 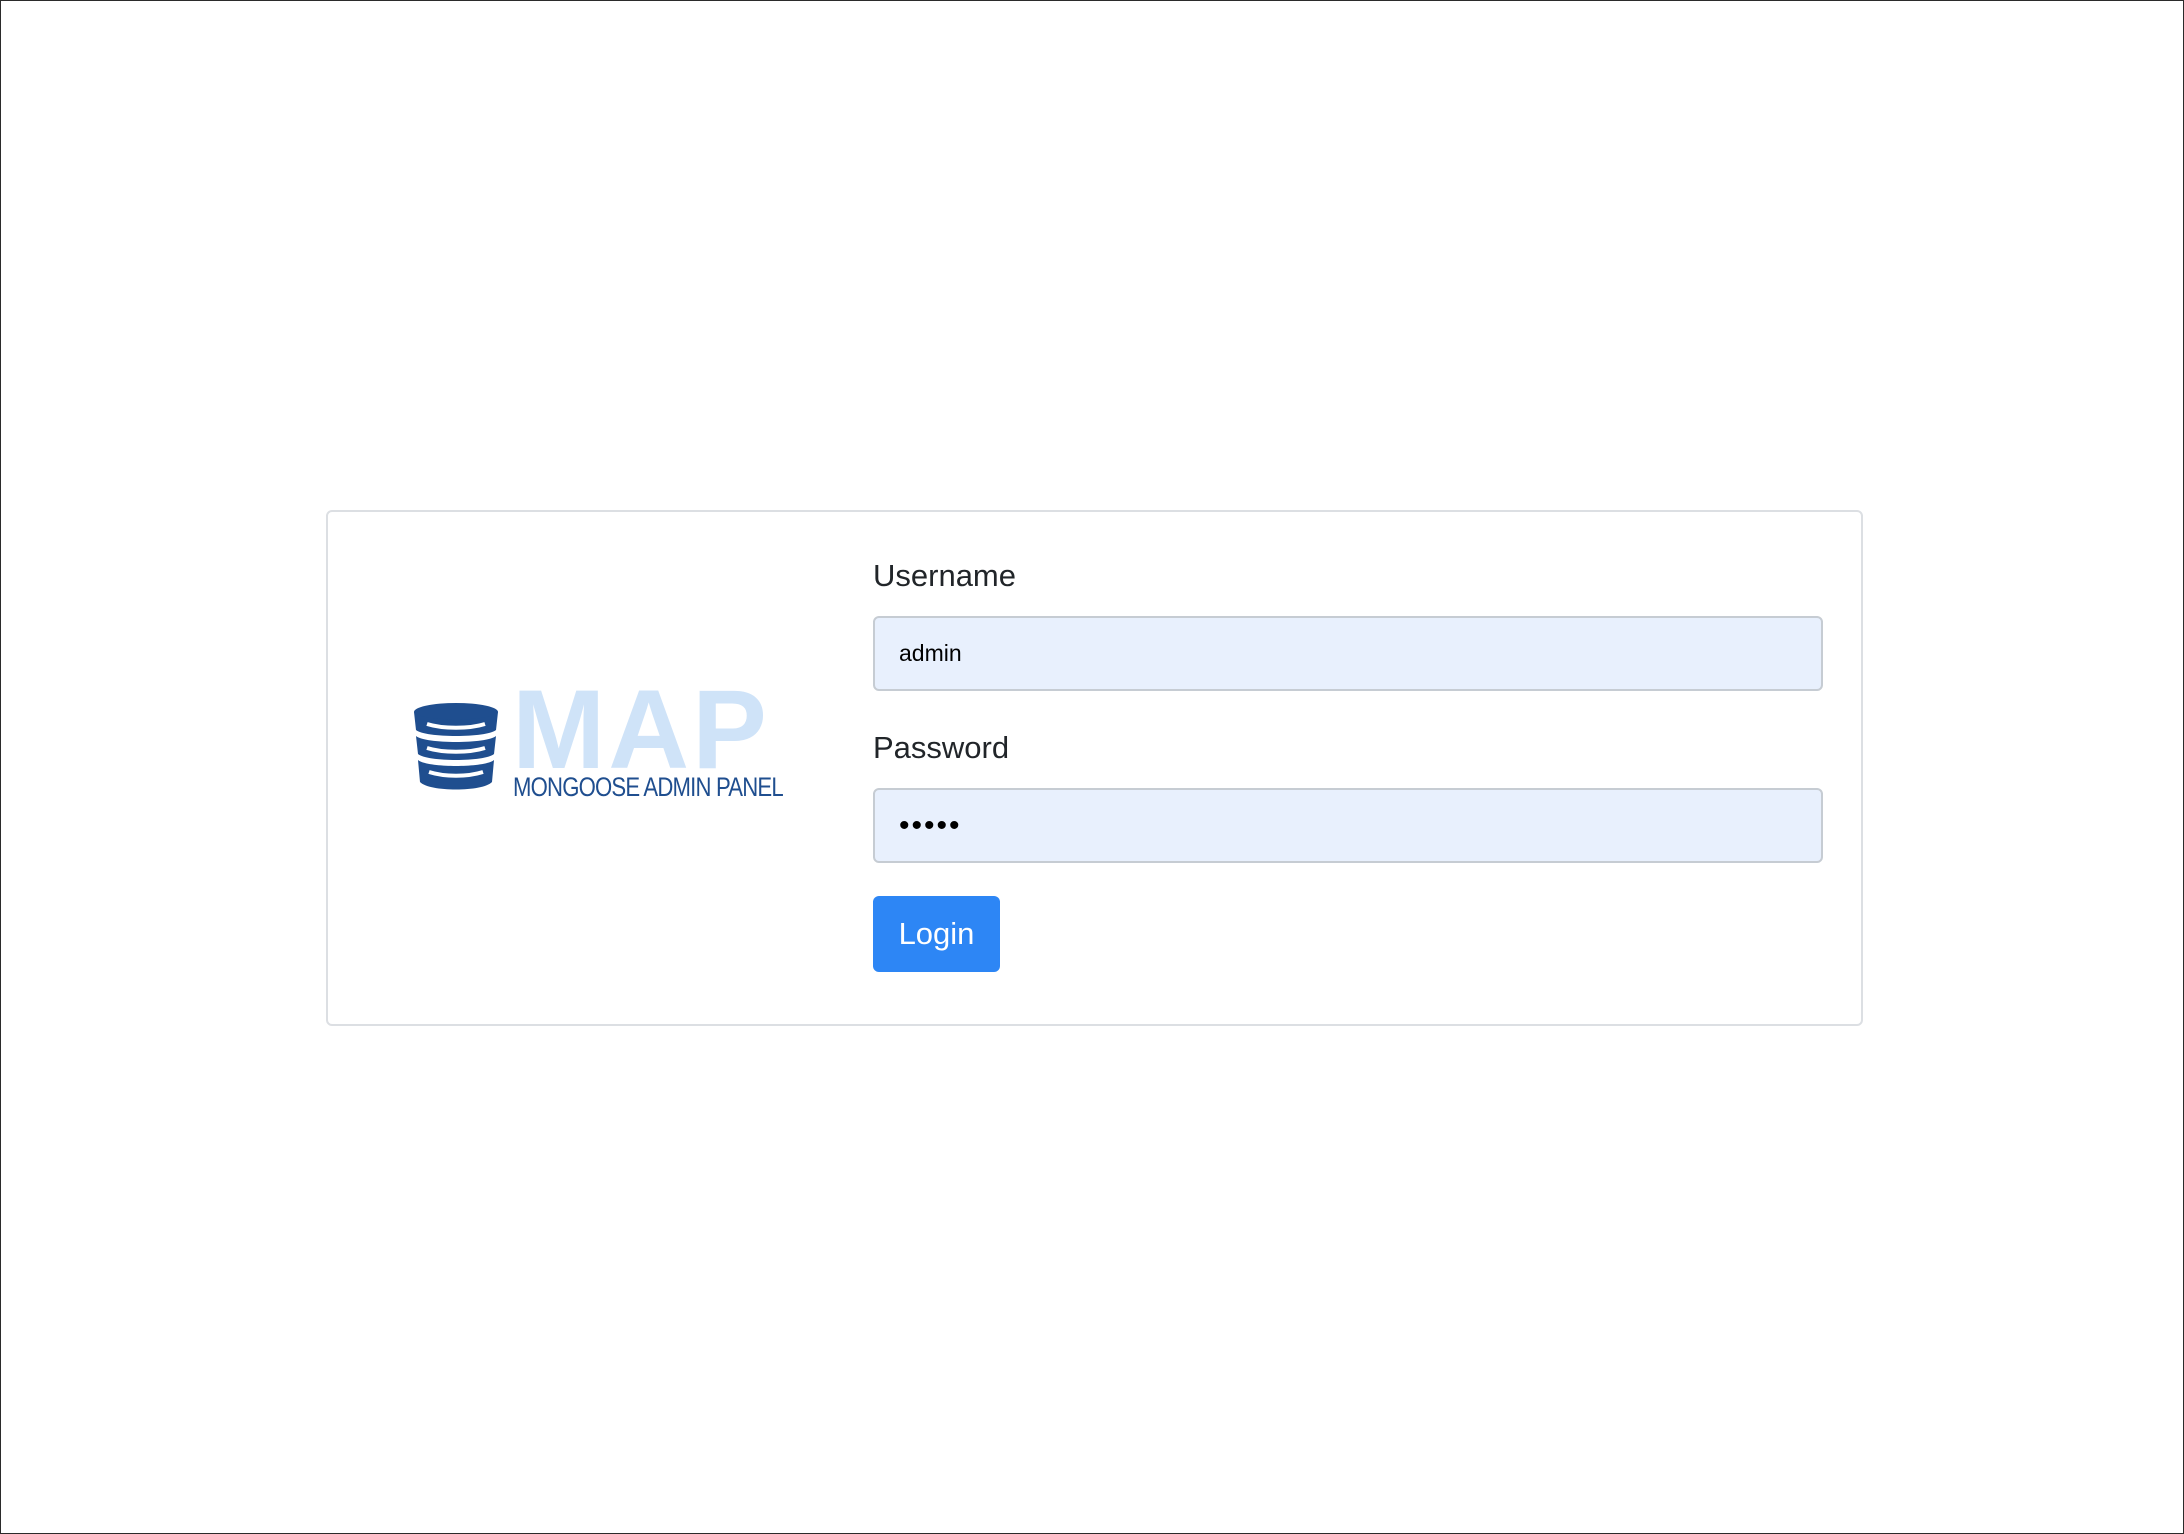 I want to click on database-stack-icon, so click(x=456, y=747).